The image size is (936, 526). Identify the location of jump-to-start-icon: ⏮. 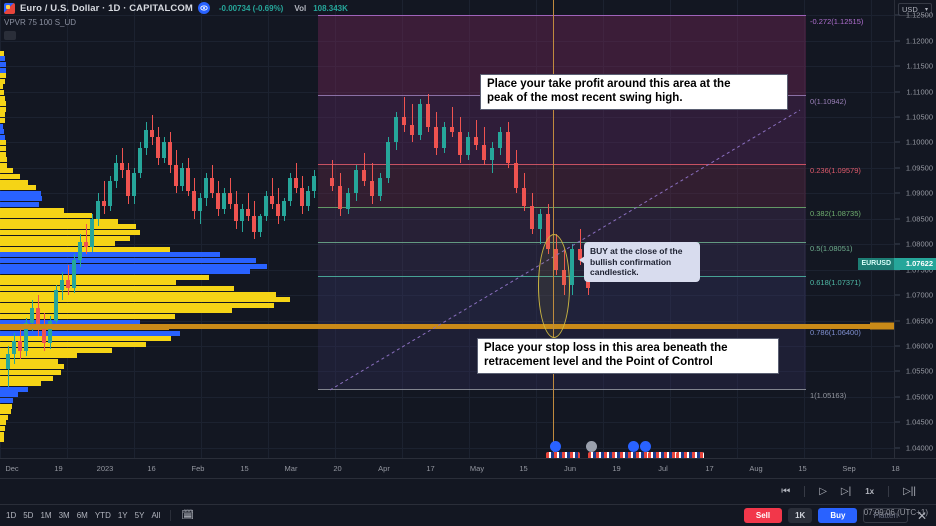
(785, 491).